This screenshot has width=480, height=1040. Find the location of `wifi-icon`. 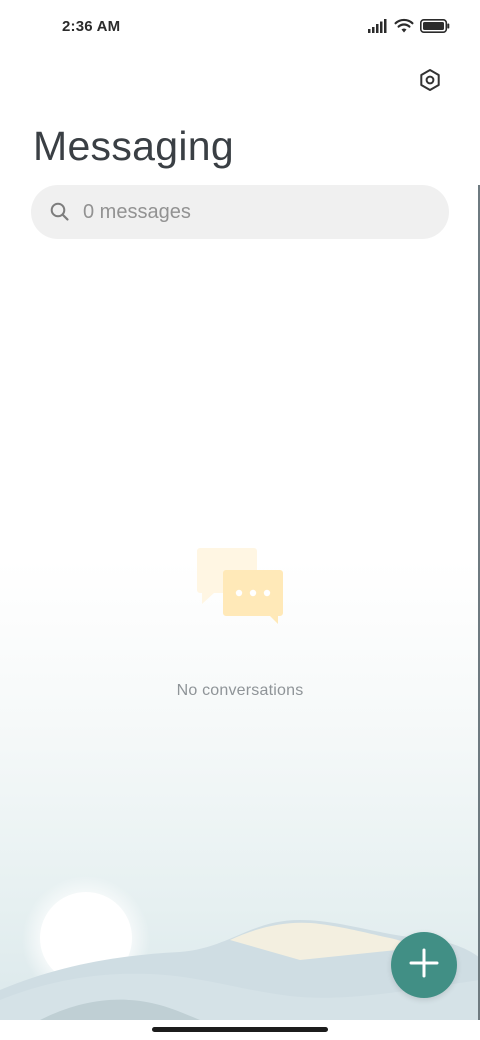

wifi-icon is located at coordinates (404, 28).